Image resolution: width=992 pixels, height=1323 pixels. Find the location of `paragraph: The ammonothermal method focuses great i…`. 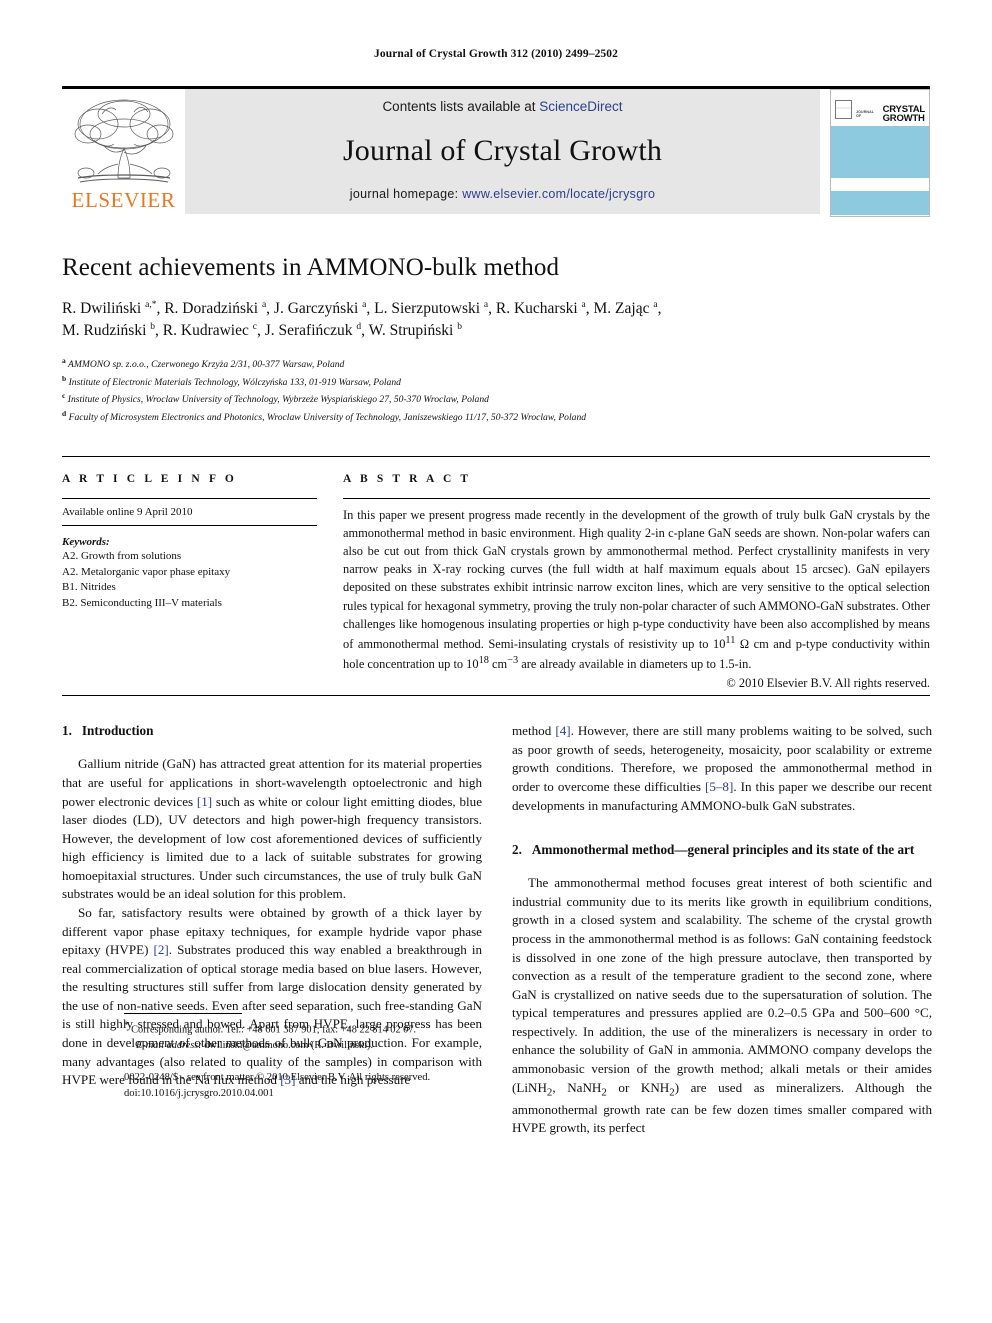

paragraph: The ammonothermal method focuses great i… is located at coordinates (722, 1005).